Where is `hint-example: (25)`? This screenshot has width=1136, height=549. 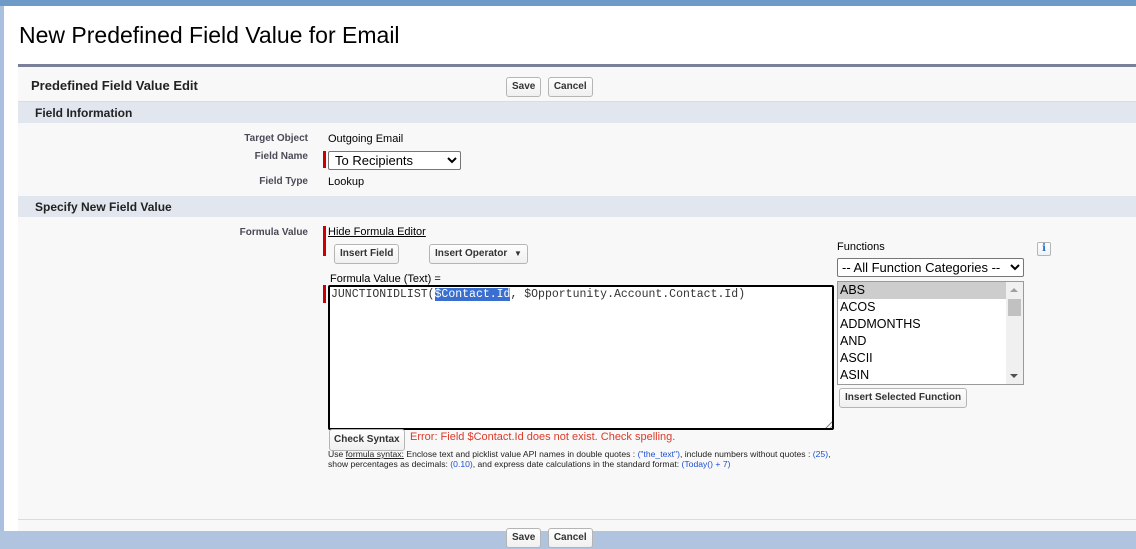 hint-example: (25) is located at coordinates (820, 454).